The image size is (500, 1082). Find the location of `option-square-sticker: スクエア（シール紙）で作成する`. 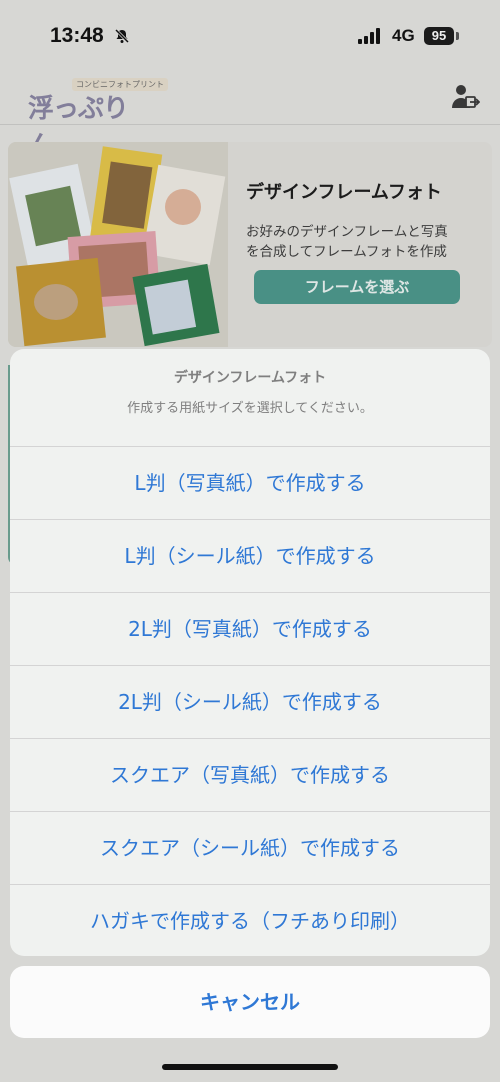

option-square-sticker: スクエア（シール紙）で作成する is located at coordinates (250, 848).